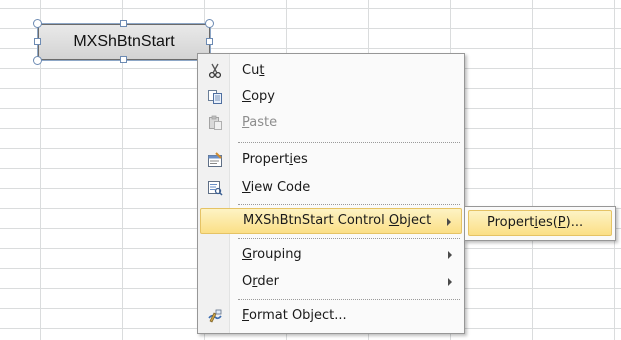 The height and width of the screenshot is (340, 621). I want to click on command-button: MXShBtnStart, so click(124, 42).